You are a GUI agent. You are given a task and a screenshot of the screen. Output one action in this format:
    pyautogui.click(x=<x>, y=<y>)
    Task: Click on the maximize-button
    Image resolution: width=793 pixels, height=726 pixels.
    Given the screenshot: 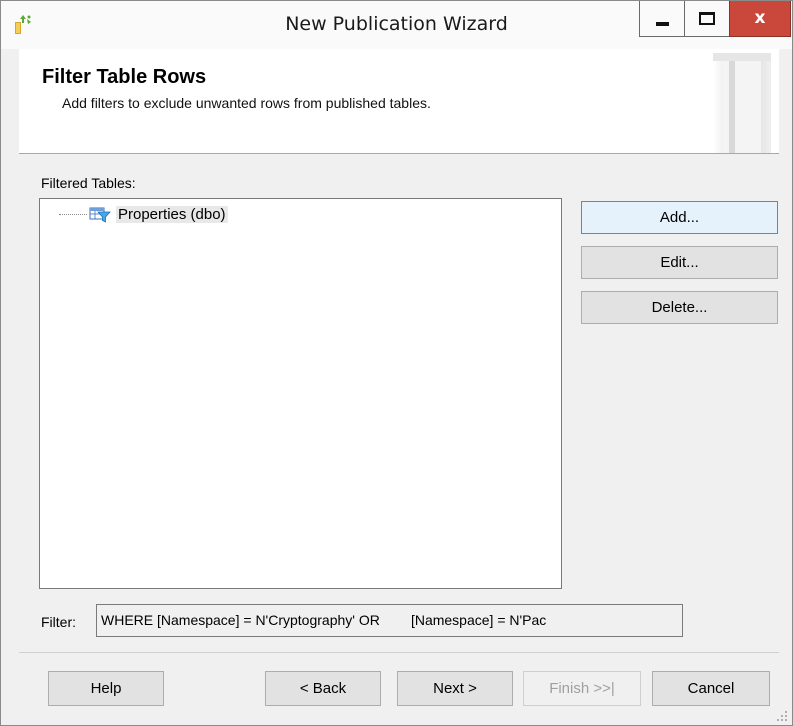 What is the action you would take?
    pyautogui.click(x=707, y=19)
    